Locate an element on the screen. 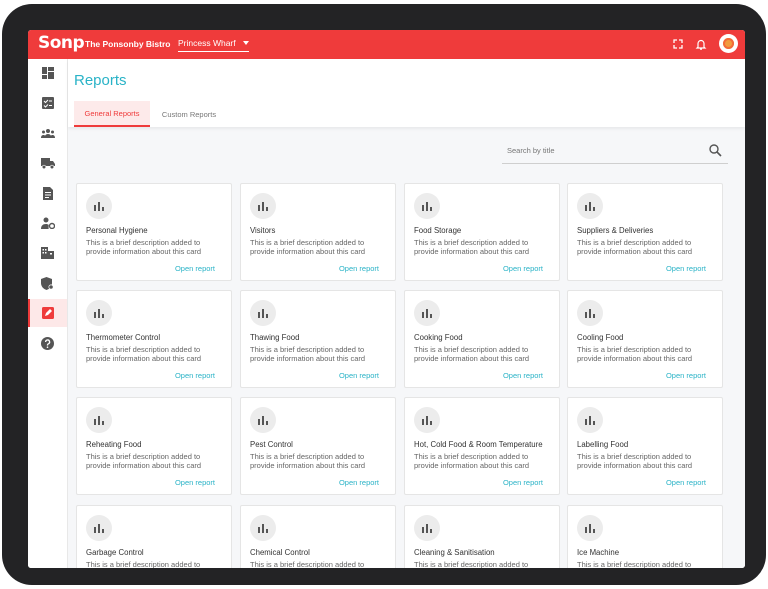 This screenshot has width=768, height=589. sidebar-item-user-settings is located at coordinates (47, 223).